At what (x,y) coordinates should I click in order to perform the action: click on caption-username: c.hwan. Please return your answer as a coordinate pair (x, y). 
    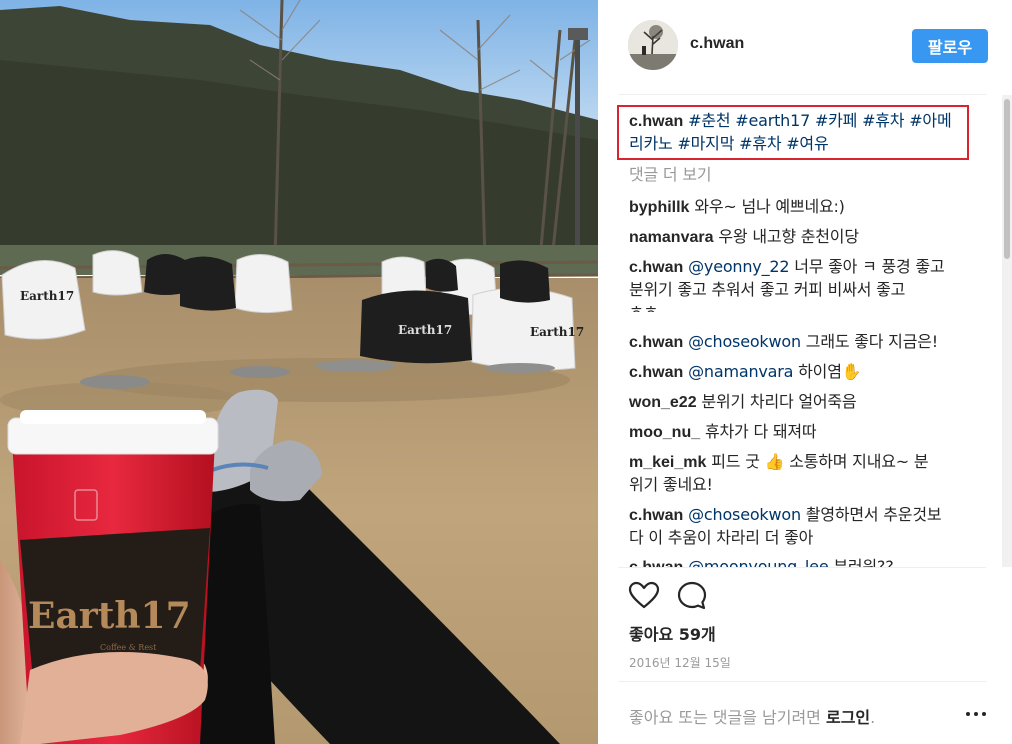
    Looking at the image, I should click on (656, 121).